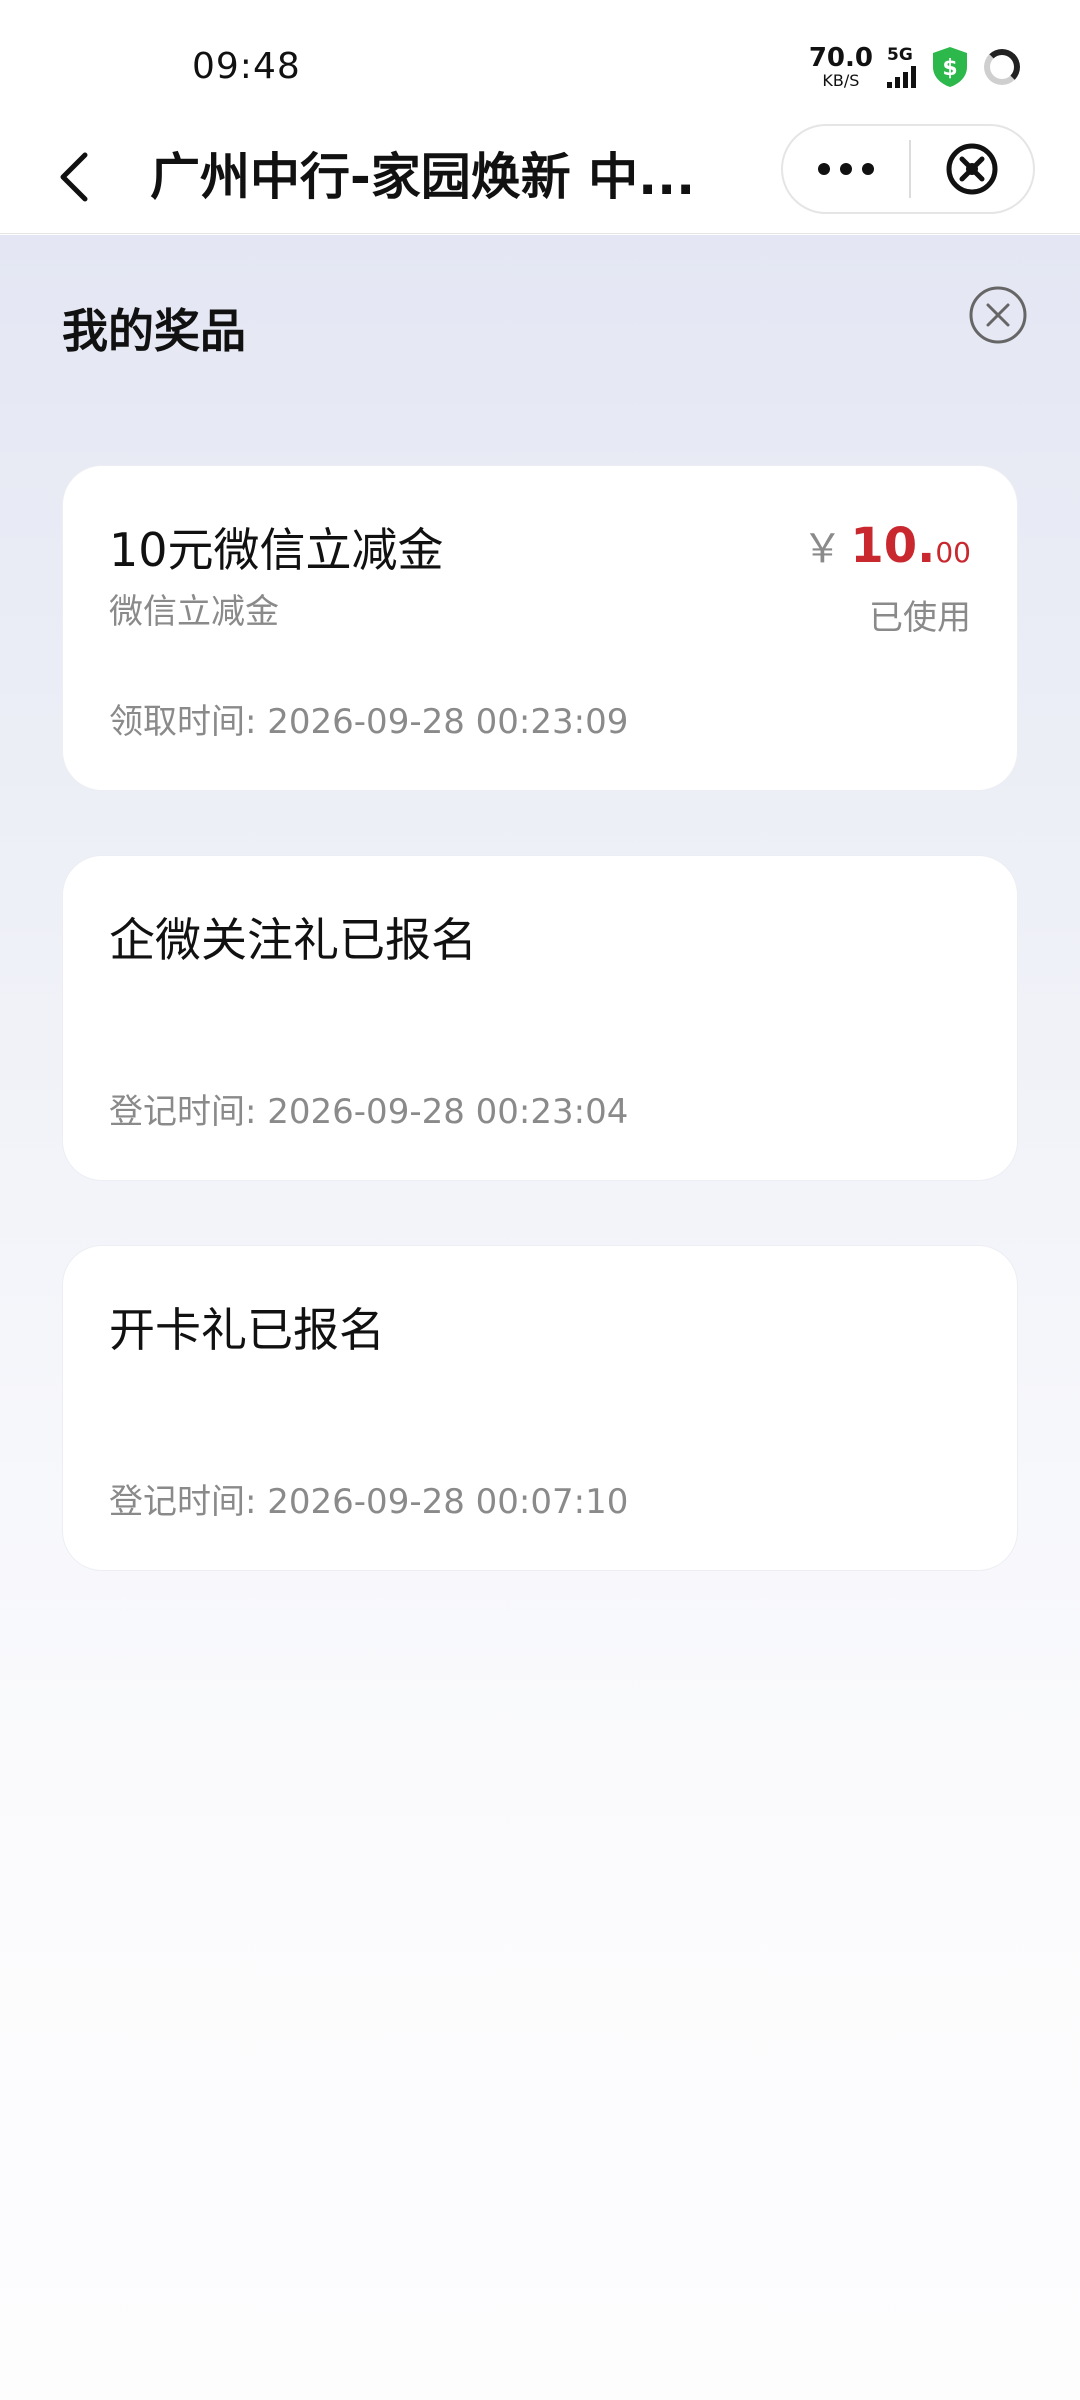  Describe the element at coordinates (998, 315) in the screenshot. I see `close-icon` at that location.